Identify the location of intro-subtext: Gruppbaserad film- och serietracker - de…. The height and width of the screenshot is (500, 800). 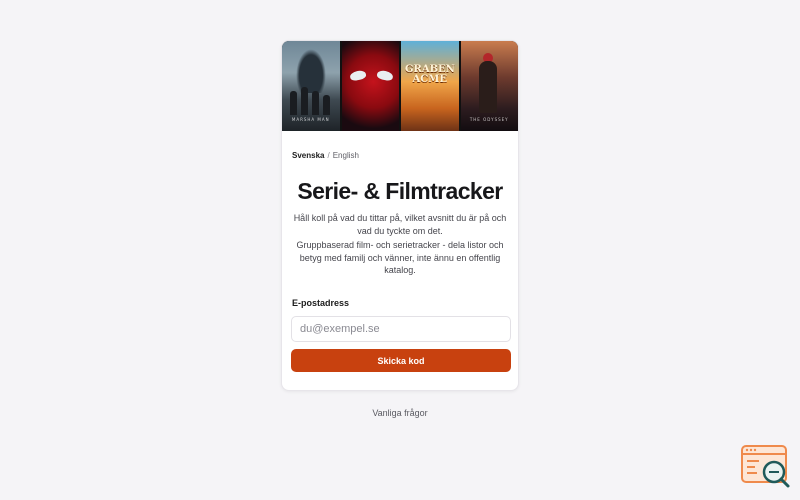
(400, 257).